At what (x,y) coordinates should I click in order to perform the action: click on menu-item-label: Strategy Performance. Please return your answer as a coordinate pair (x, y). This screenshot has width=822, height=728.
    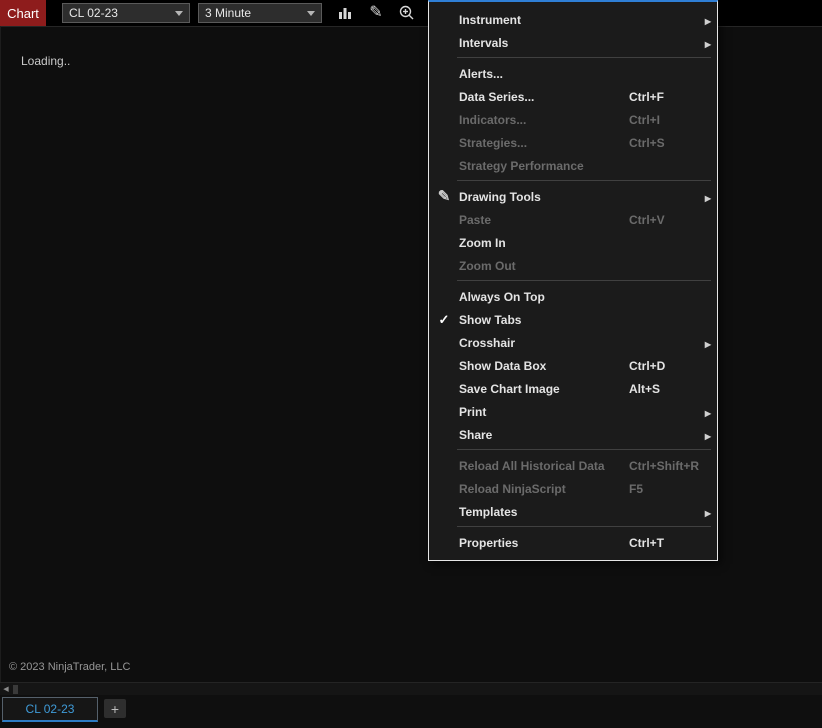
    Looking at the image, I should click on (521, 165).